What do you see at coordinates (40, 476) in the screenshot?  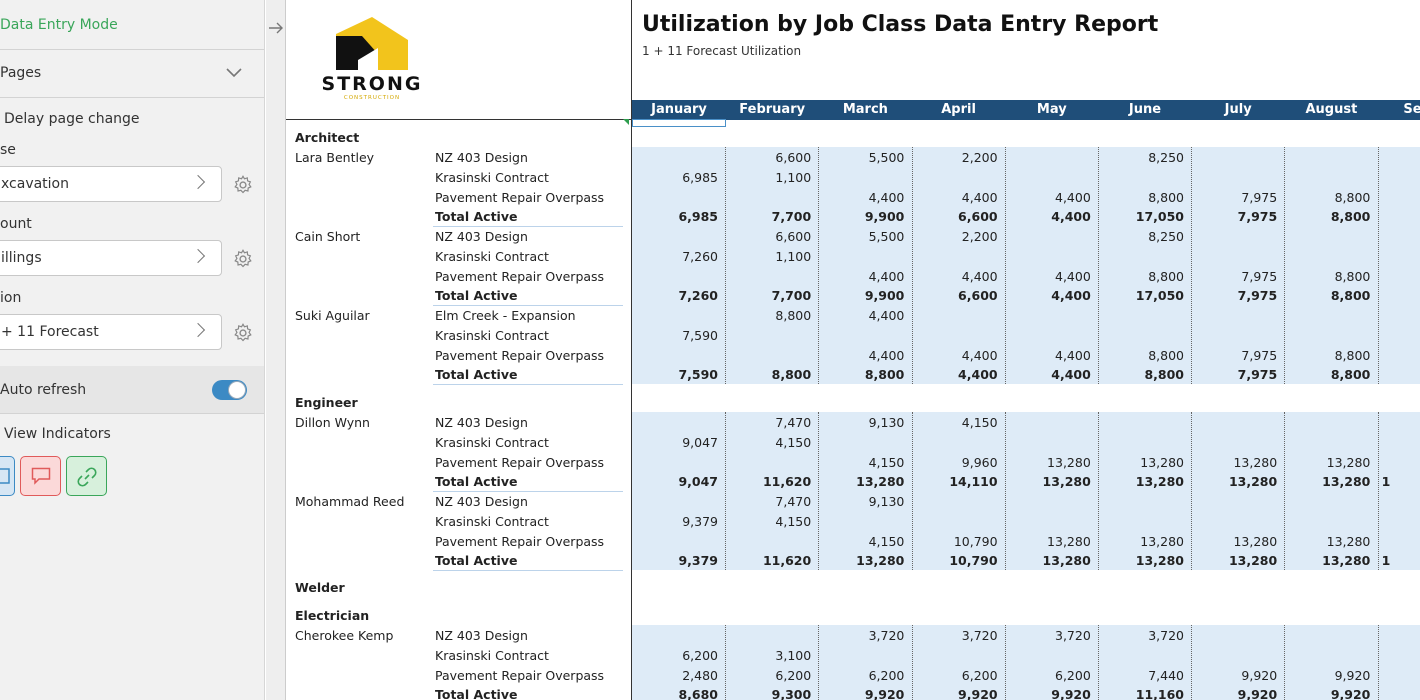 I see `indicator-comment-button` at bounding box center [40, 476].